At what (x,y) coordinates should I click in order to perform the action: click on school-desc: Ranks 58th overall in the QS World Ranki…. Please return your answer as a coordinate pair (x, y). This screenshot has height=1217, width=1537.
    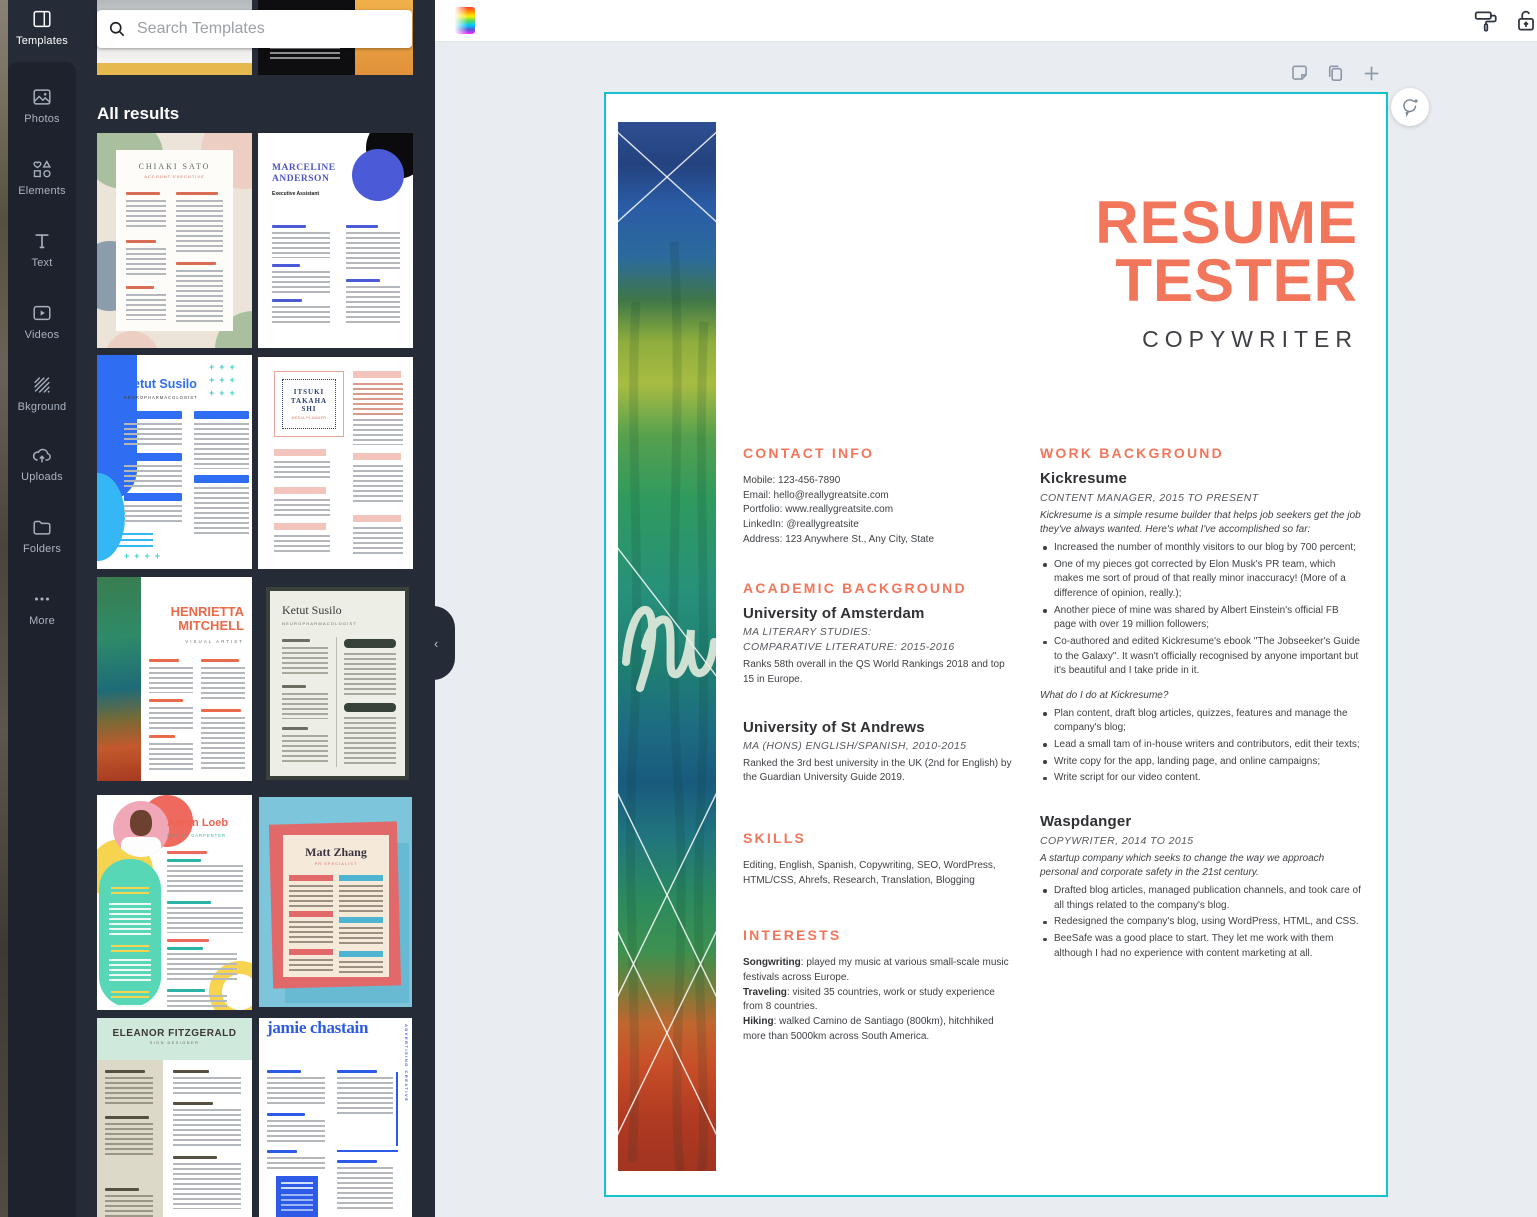
    Looking at the image, I should click on (874, 672).